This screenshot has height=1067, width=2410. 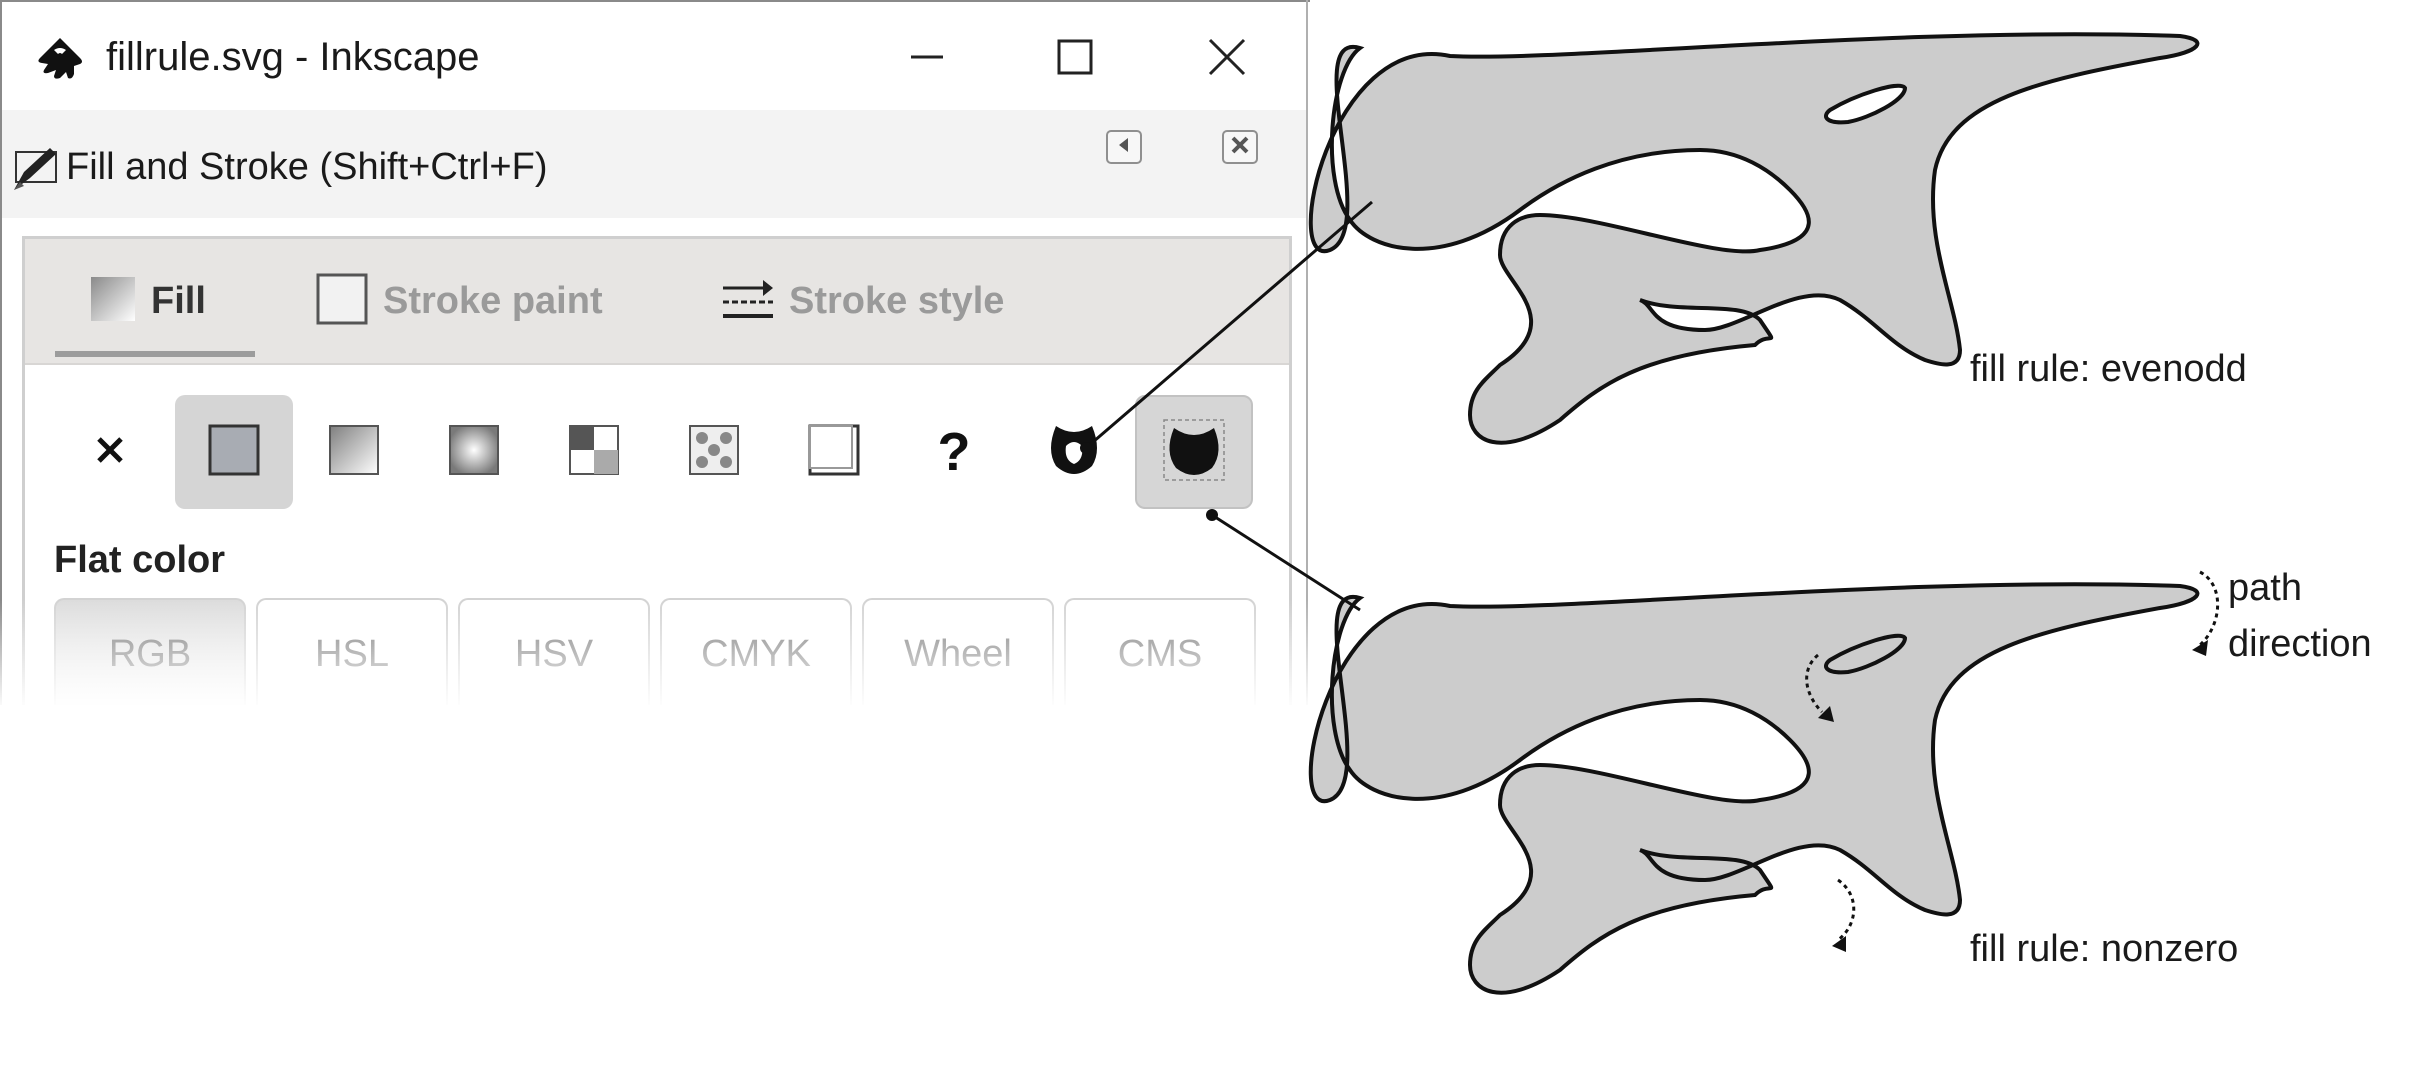 What do you see at coordinates (2265, 588) in the screenshot?
I see `path-direction-label-line1: path` at bounding box center [2265, 588].